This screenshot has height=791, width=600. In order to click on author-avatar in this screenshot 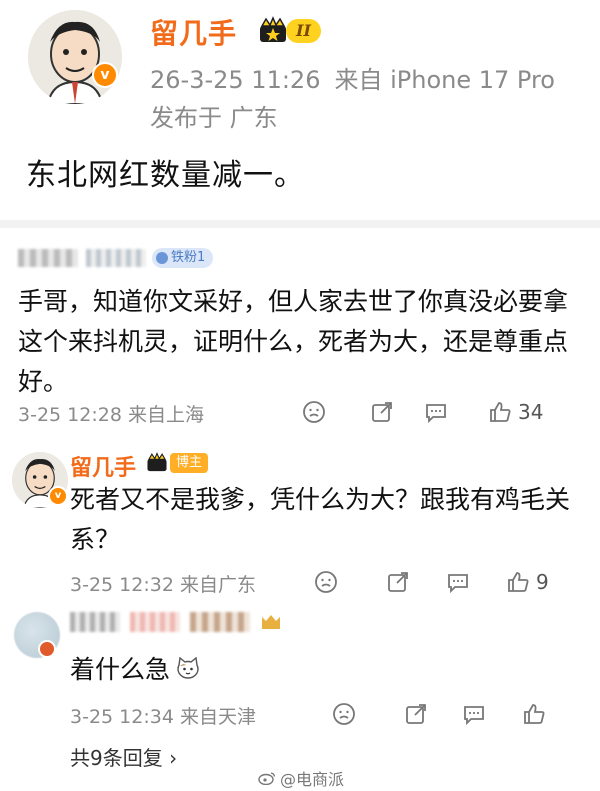, I will do `click(75, 57)`.